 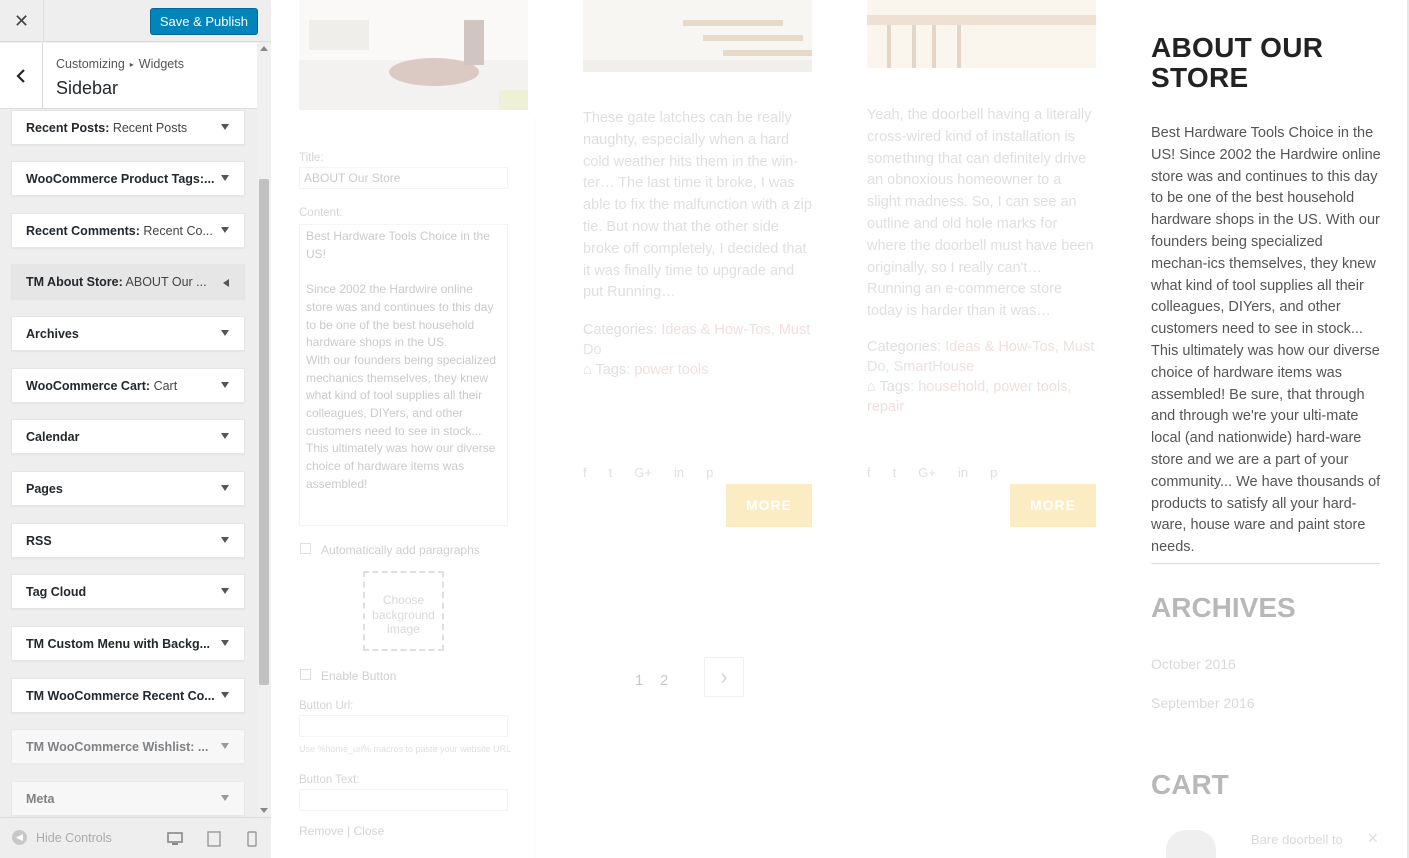 What do you see at coordinates (403, 726) in the screenshot?
I see `button-url-field` at bounding box center [403, 726].